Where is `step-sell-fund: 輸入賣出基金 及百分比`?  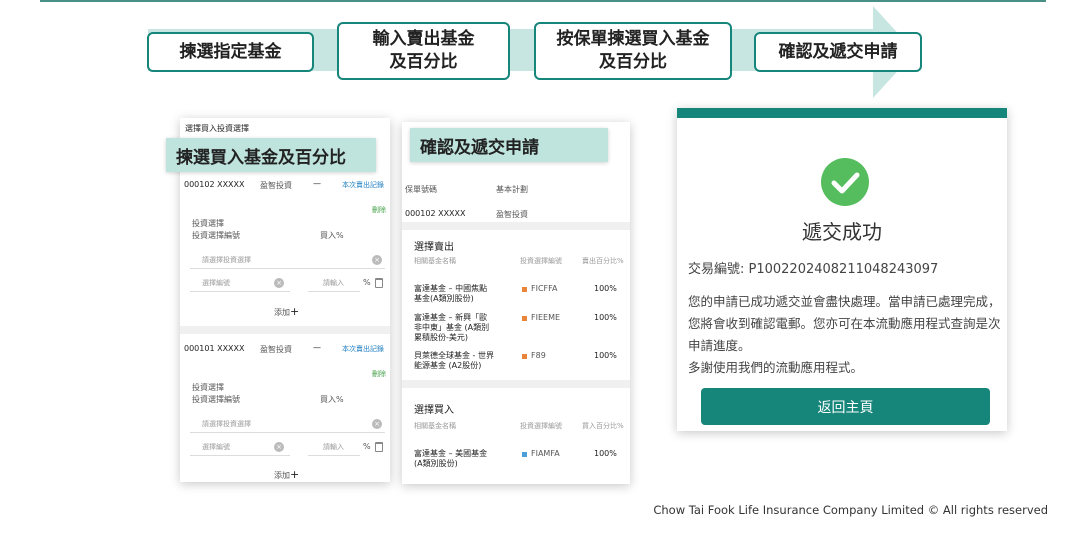
step-sell-fund: 輸入賣出基金 及百分比 is located at coordinates (423, 51).